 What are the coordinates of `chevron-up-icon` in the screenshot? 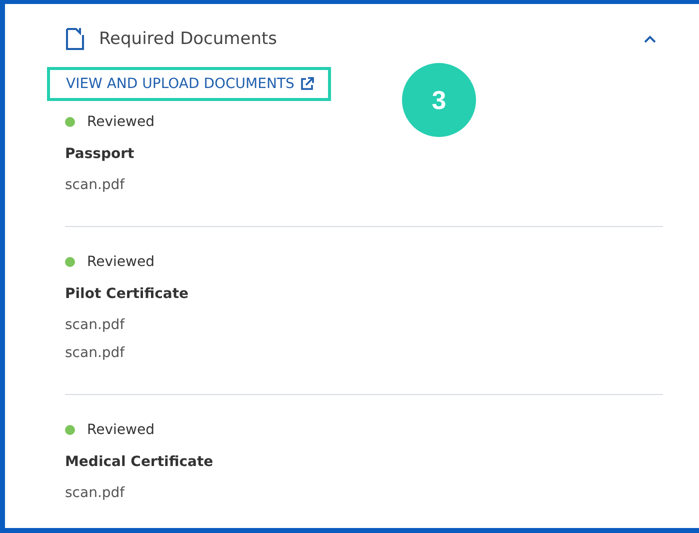 It's located at (650, 39).